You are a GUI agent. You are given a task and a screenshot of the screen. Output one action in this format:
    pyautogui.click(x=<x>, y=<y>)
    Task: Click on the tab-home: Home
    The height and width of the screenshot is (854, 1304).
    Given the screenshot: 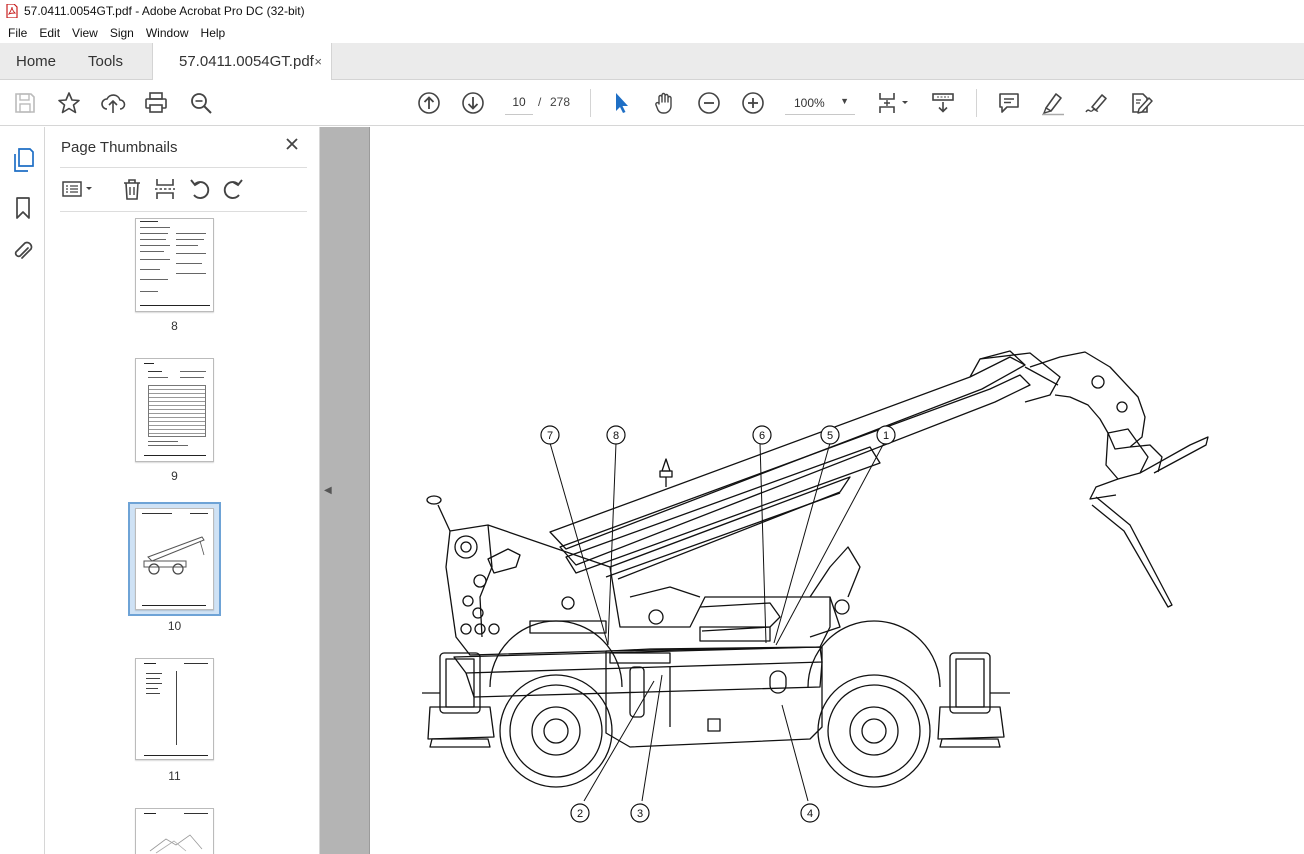 What is the action you would take?
    pyautogui.click(x=36, y=61)
    